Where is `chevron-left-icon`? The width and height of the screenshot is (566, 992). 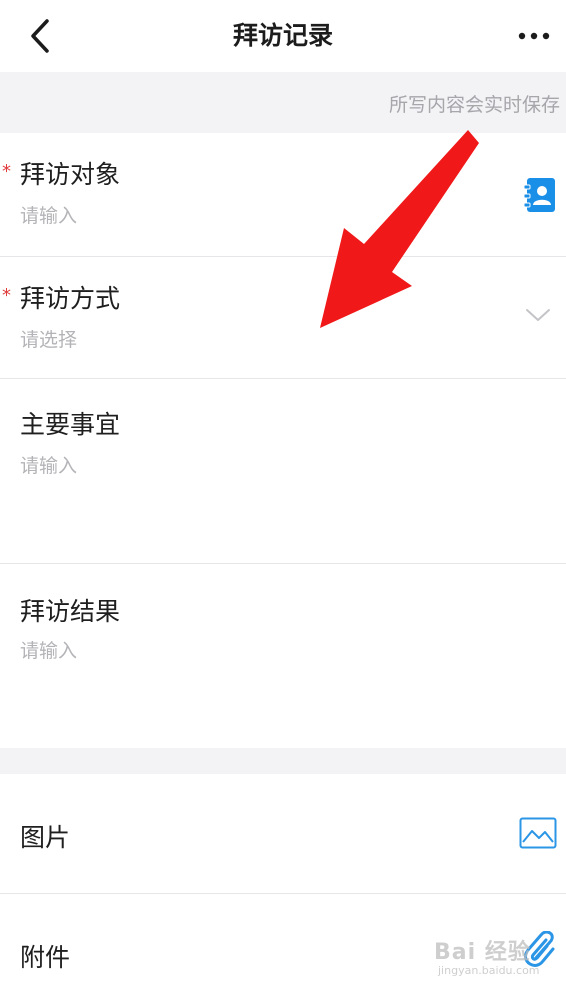
chevron-left-icon is located at coordinates (40, 36).